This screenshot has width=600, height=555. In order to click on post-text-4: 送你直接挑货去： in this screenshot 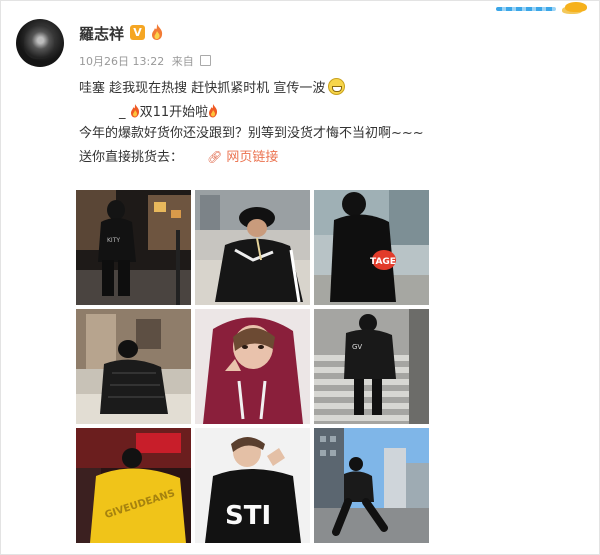, I will do `click(131, 157)`.